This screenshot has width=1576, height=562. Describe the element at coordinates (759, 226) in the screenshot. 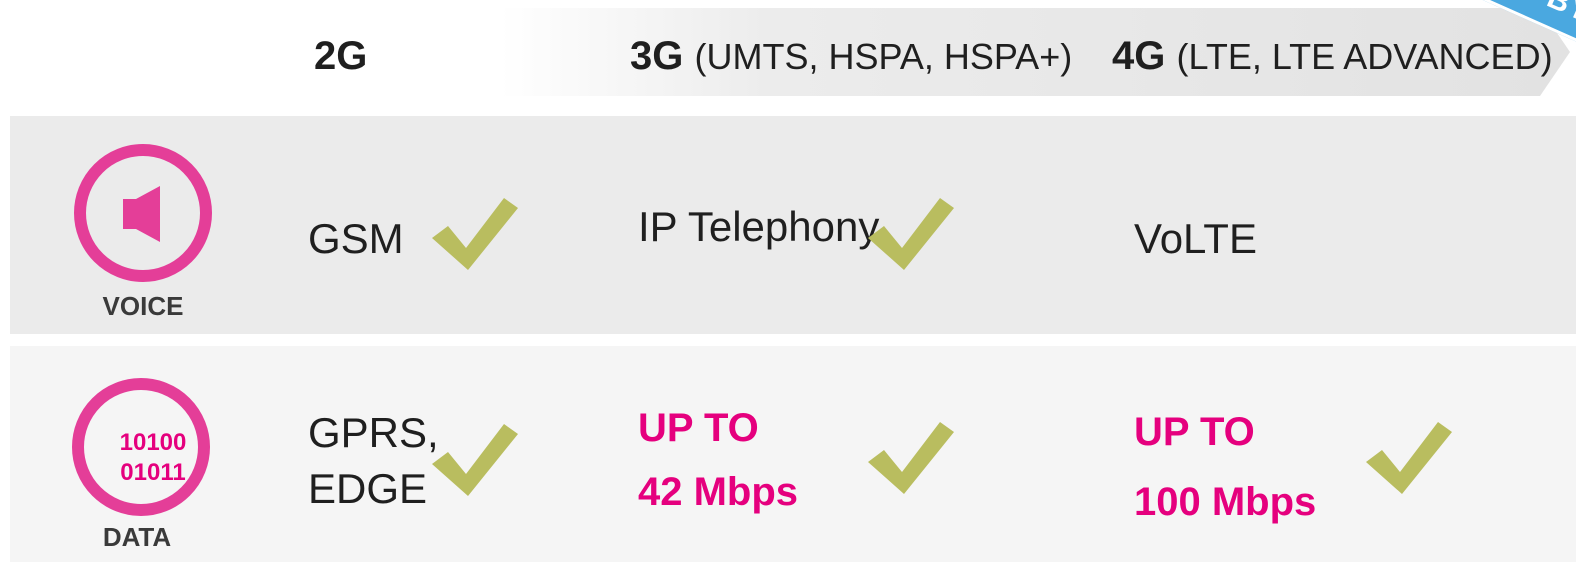

I see `voice-3g-text: IP Telephony` at that location.